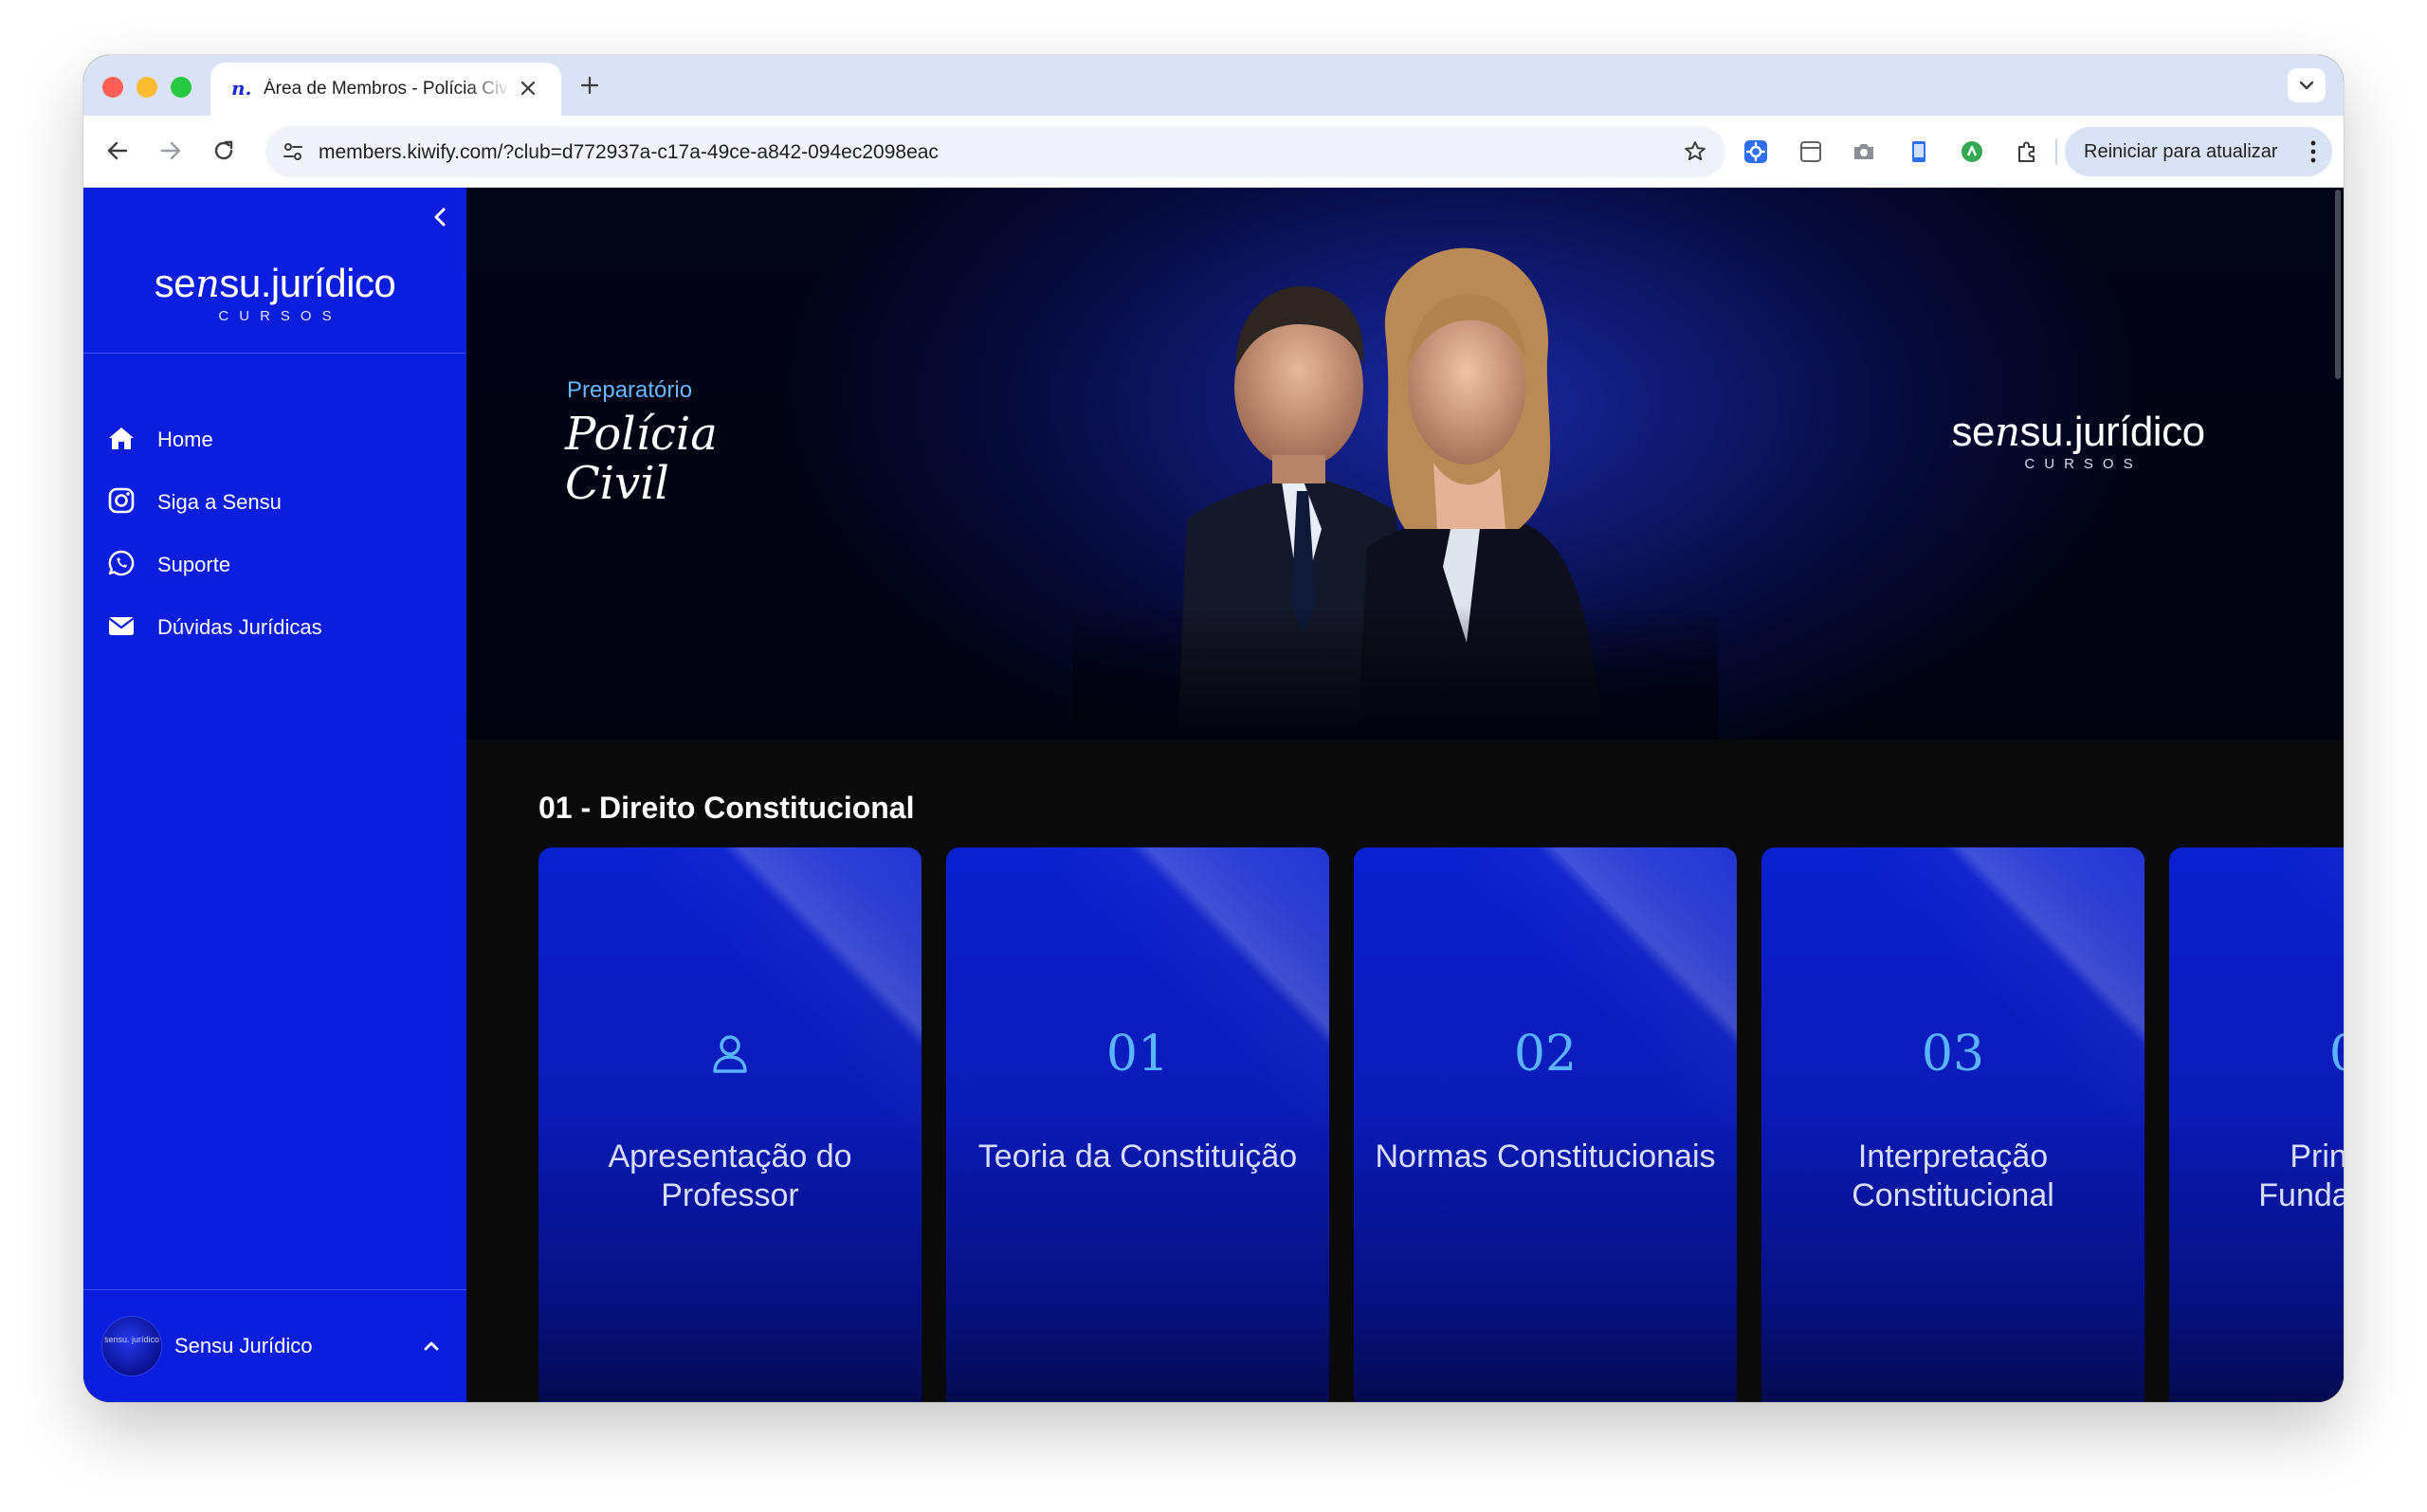  I want to click on gear-extension-icon, so click(1756, 152).